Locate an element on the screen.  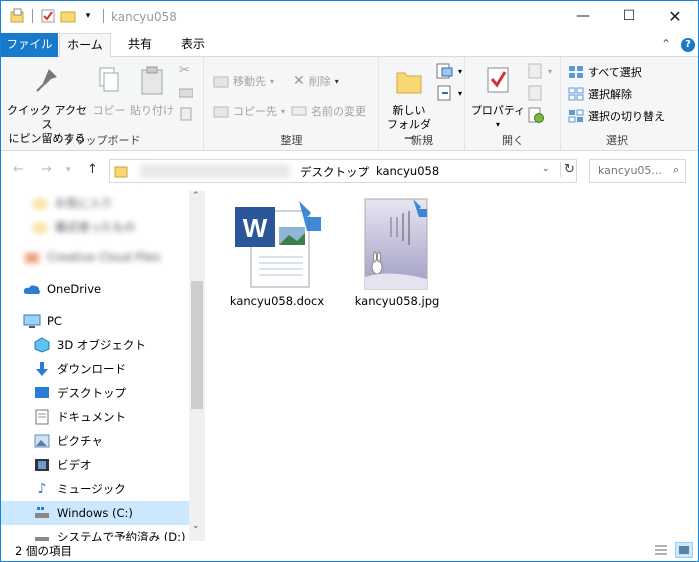
collapse-ribbon-icon: ⌃ is located at coordinates (666, 44).